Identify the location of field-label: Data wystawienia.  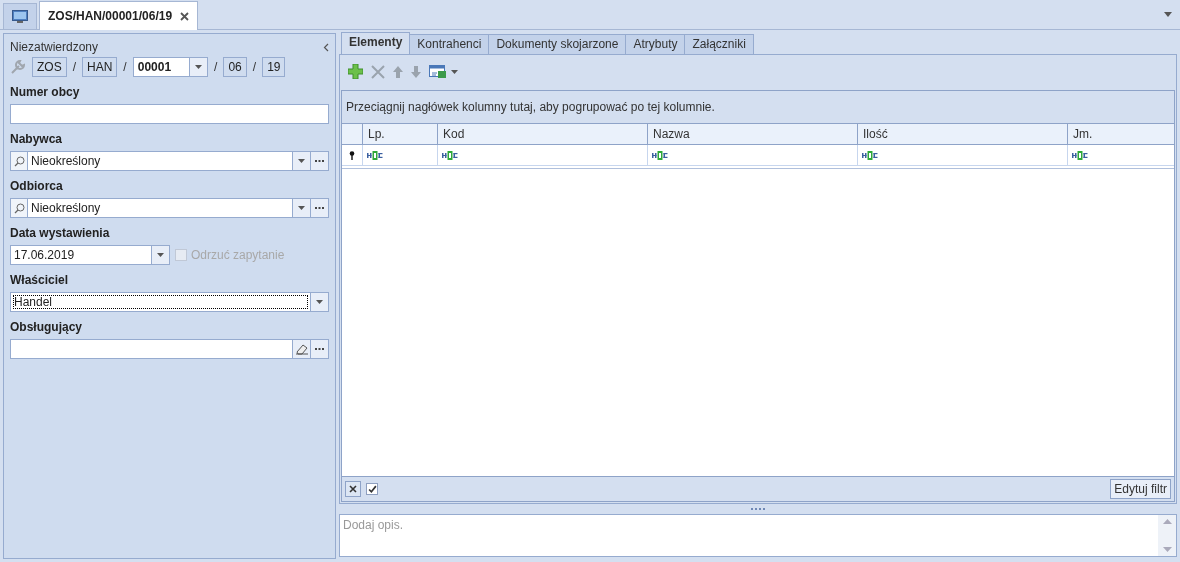
(60, 233).